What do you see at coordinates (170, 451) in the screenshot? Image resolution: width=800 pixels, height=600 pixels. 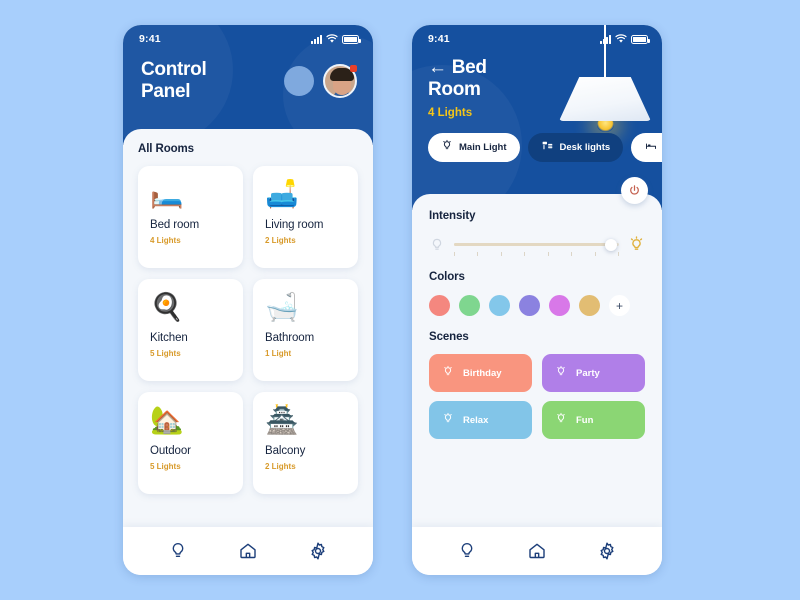 I see `room-name: Outdoor` at bounding box center [170, 451].